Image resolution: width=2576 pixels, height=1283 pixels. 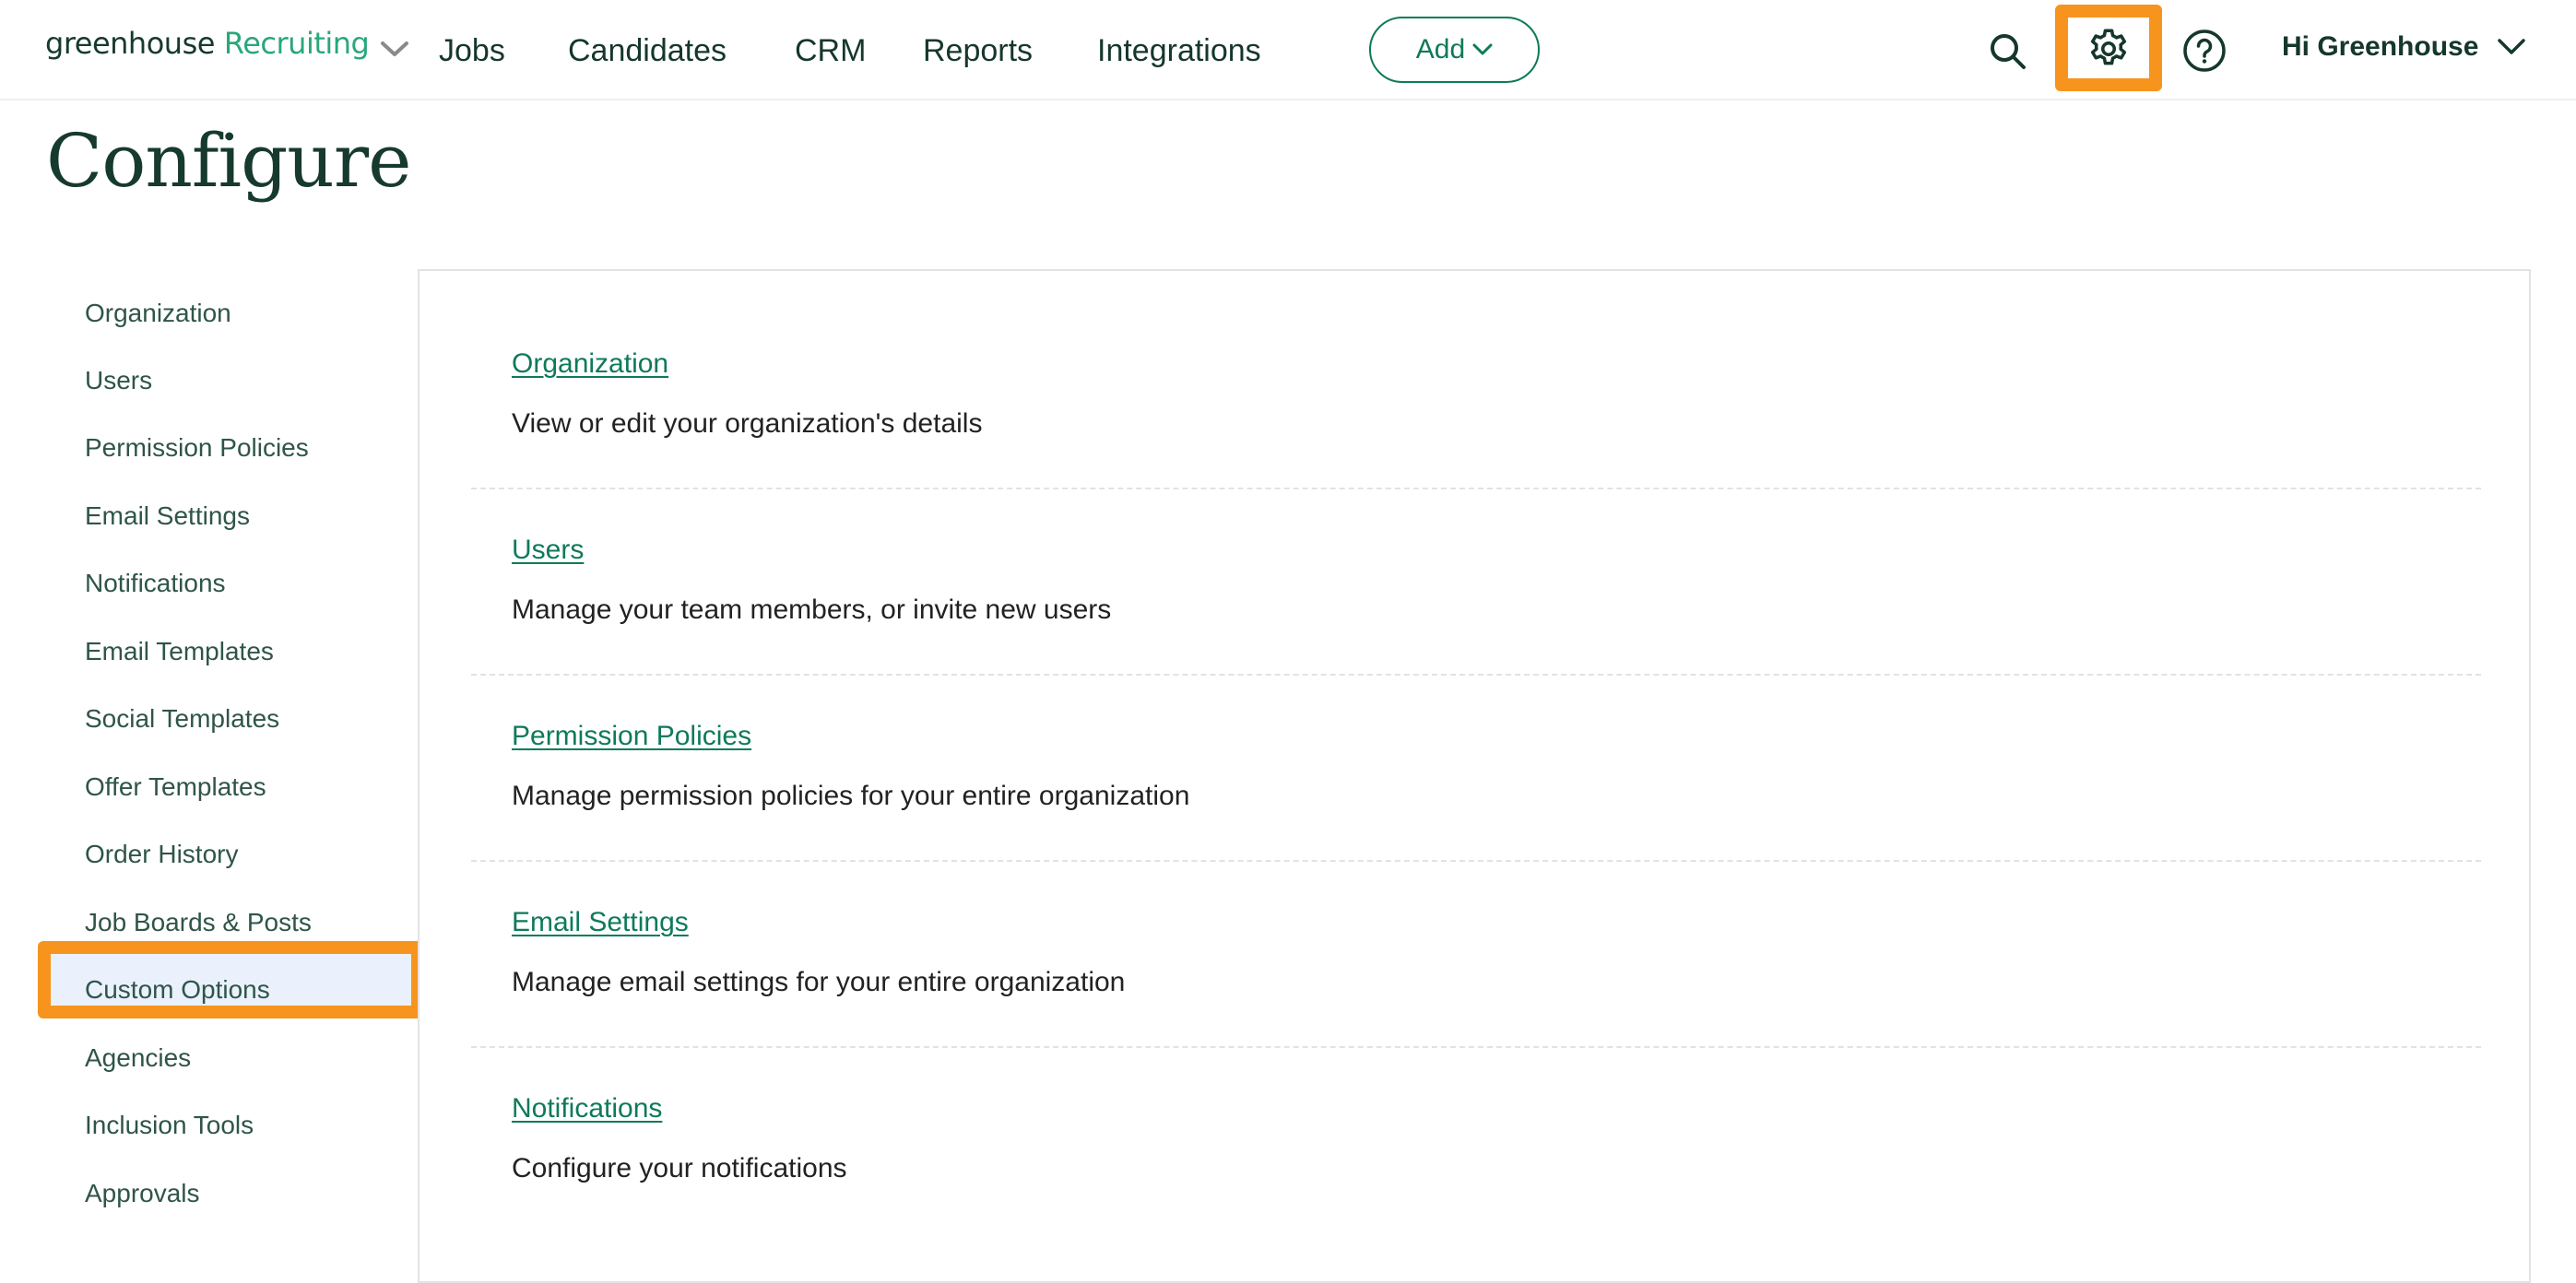 I want to click on sidebar-item-email-templates: Email Templates, so click(x=179, y=651).